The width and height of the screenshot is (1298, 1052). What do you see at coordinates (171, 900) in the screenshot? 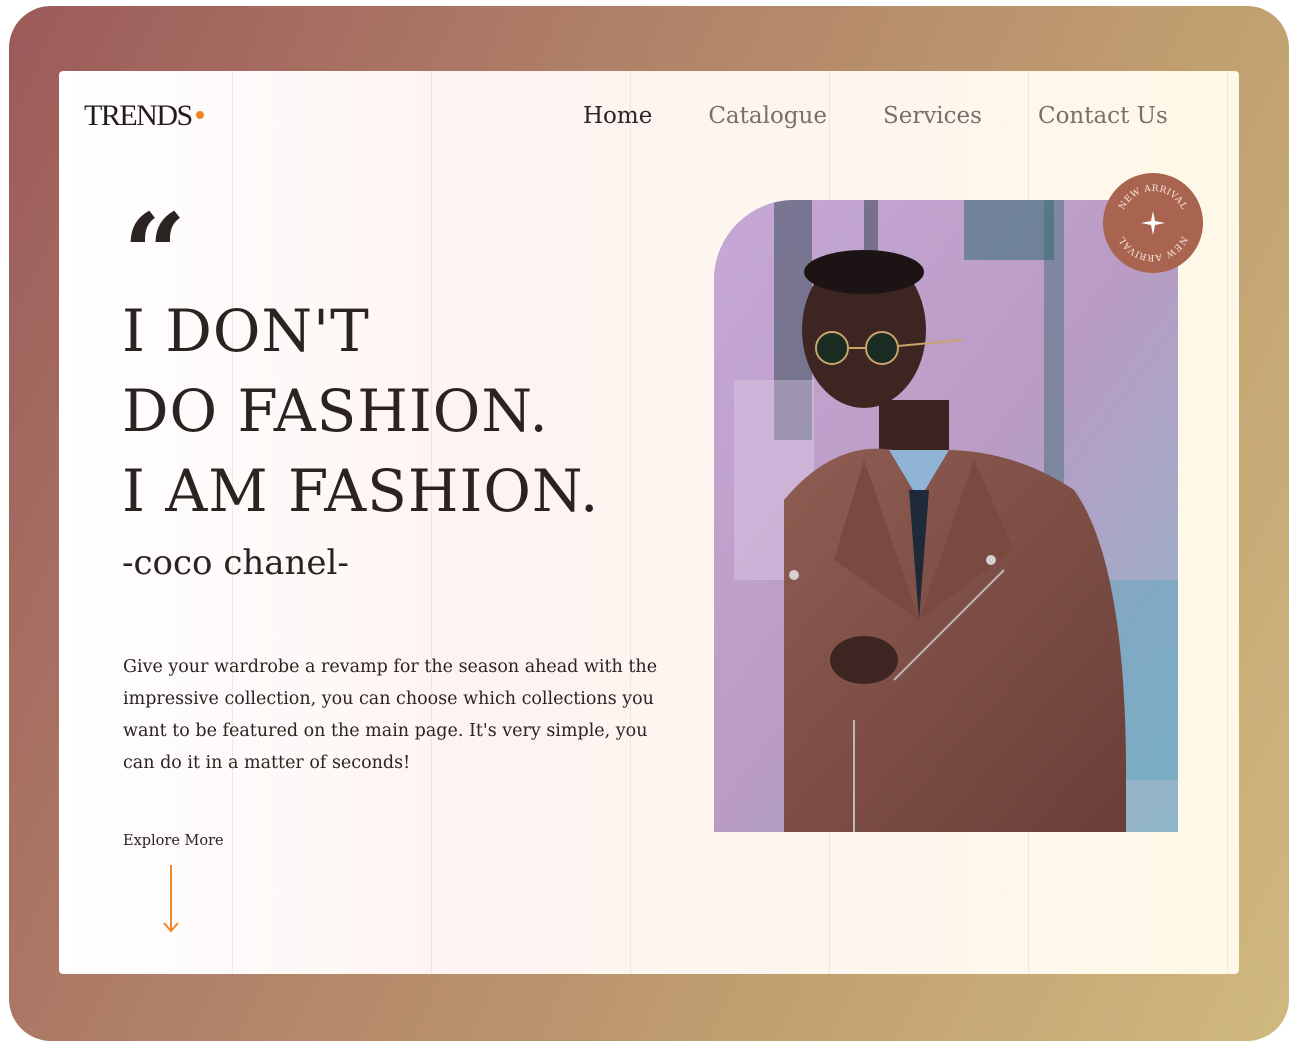
I see `arrow-down-icon` at bounding box center [171, 900].